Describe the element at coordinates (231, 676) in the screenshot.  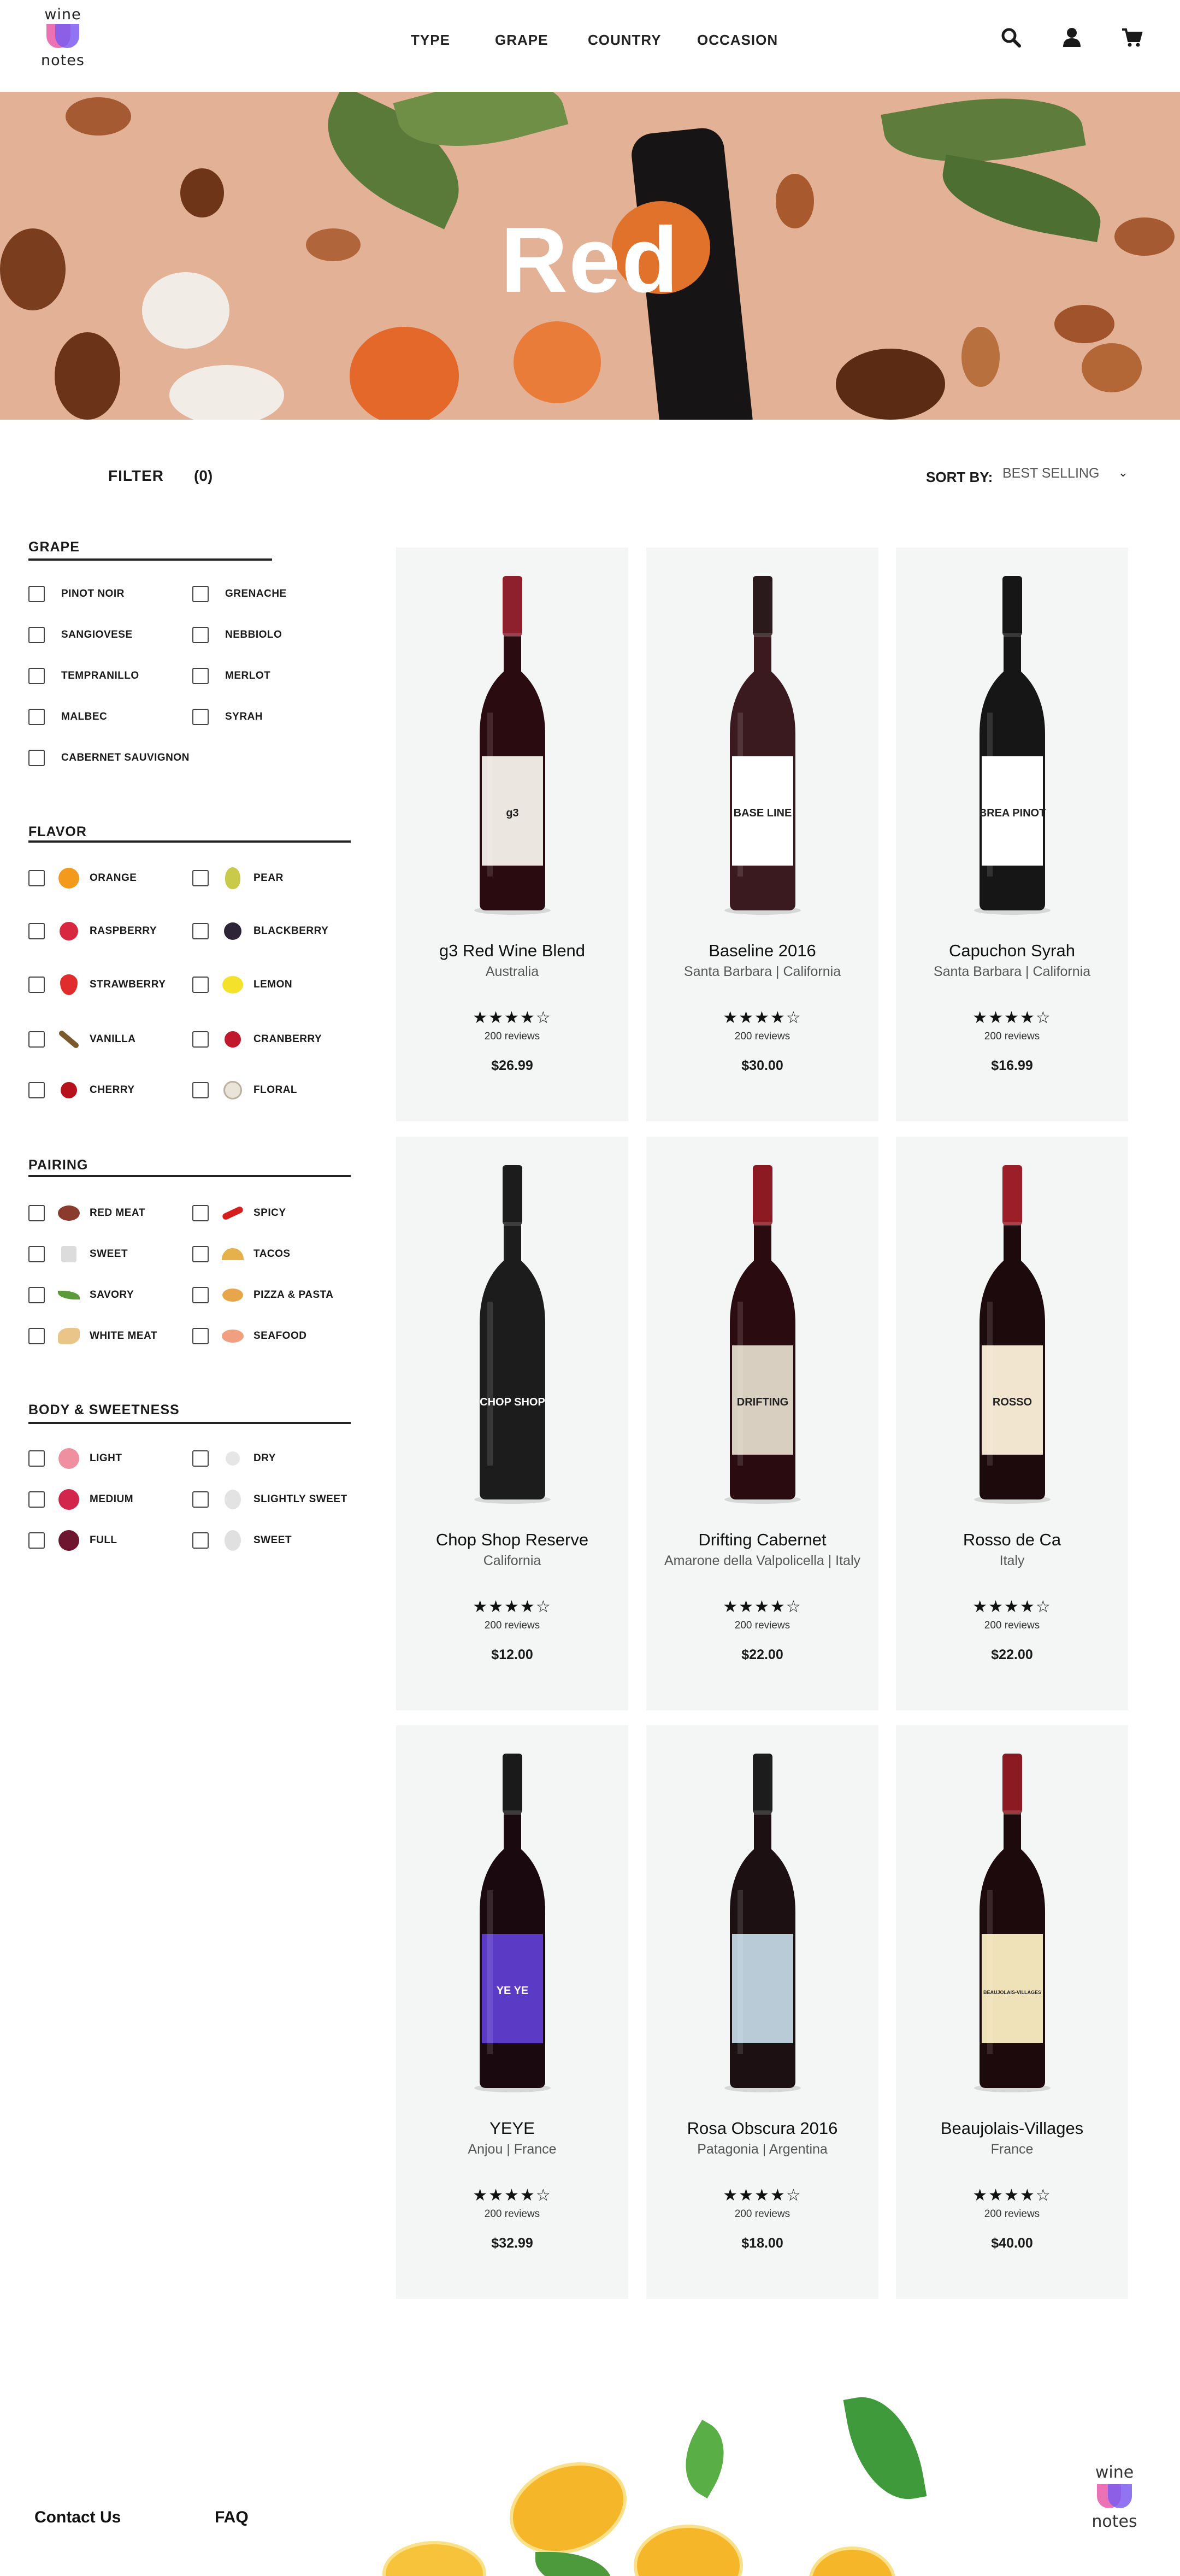
I see `filter-merlot: MERLOT` at that location.